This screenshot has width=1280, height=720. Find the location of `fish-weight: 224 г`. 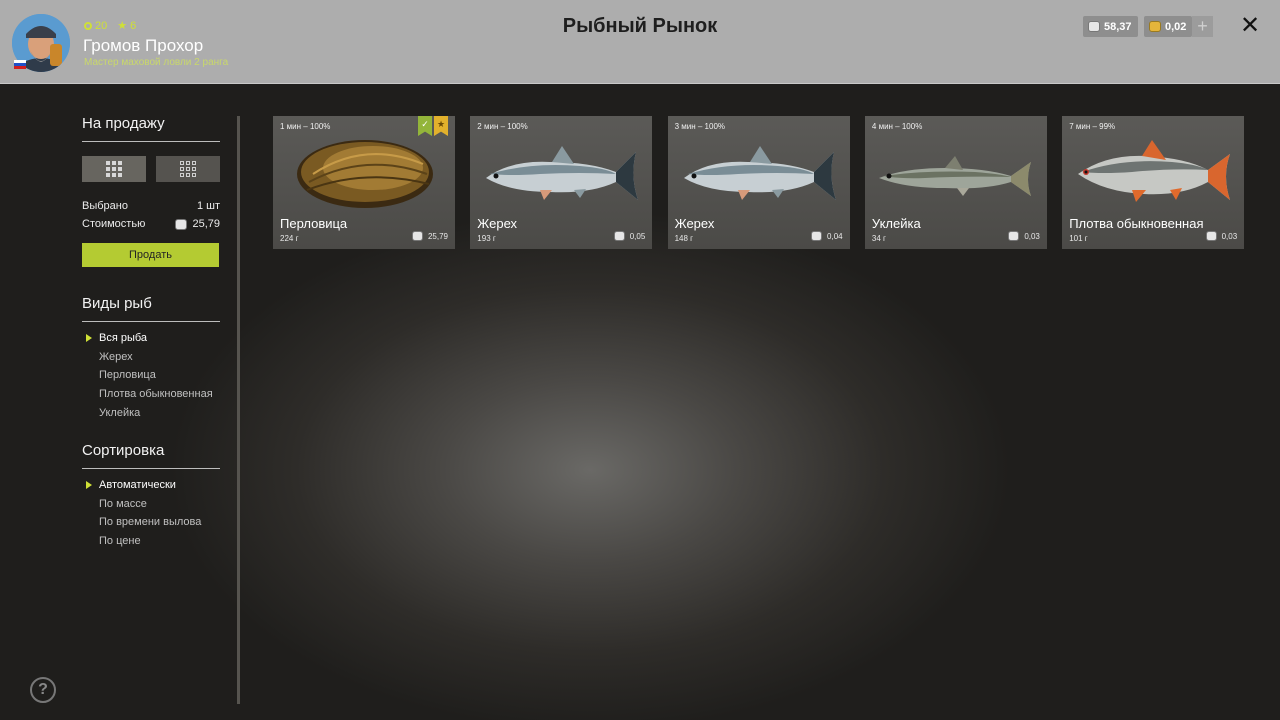

fish-weight: 224 г is located at coordinates (289, 238).